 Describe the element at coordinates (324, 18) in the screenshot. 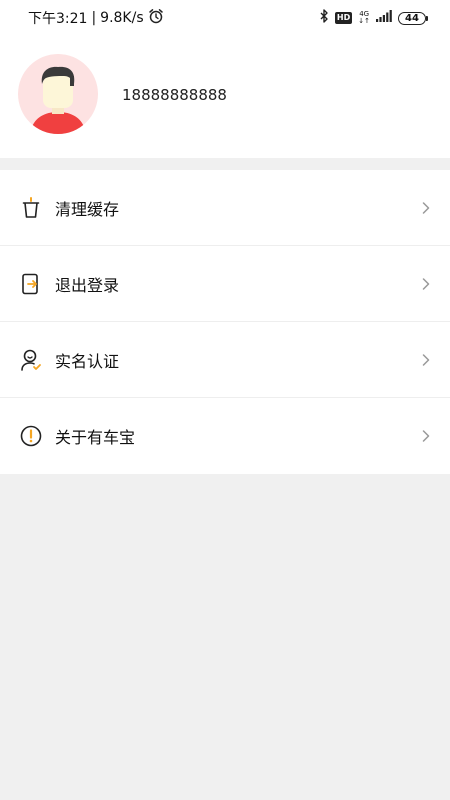

I see `bluetooth-icon` at that location.